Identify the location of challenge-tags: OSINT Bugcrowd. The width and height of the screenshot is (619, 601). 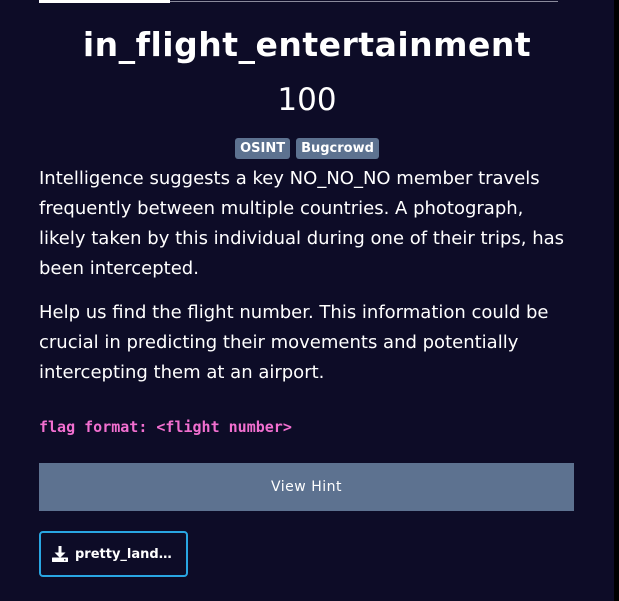
(307, 148).